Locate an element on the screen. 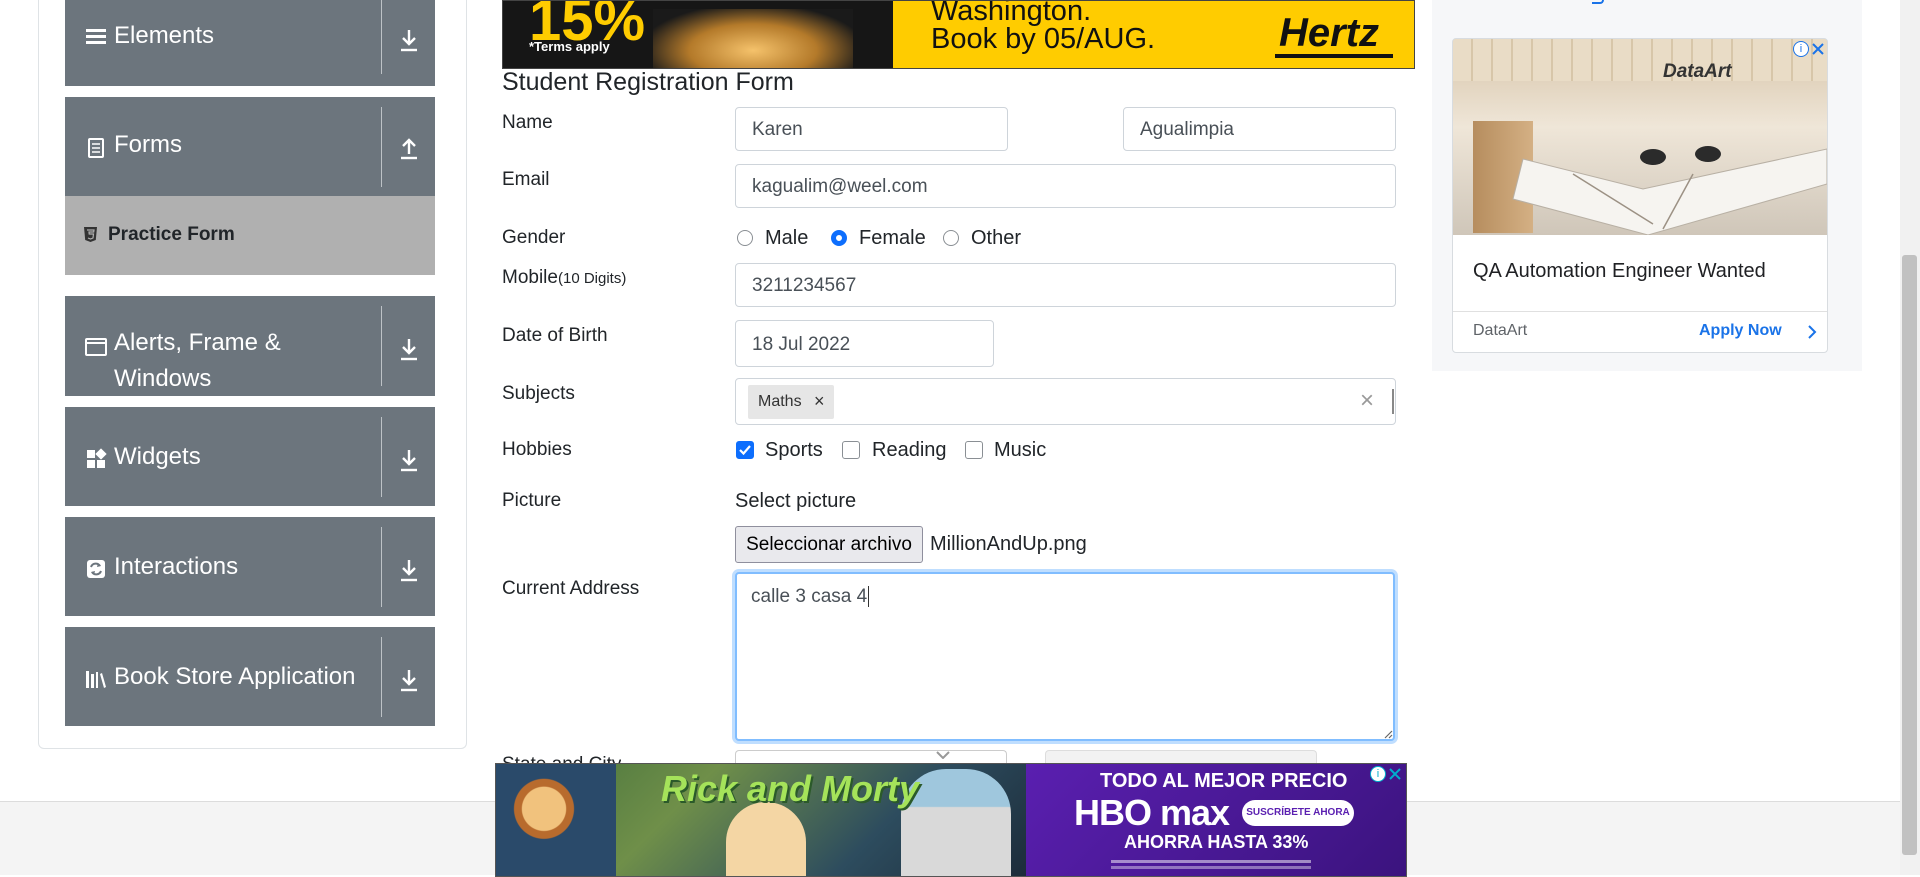 This screenshot has height=877, width=1920. widgets-icon is located at coordinates (97, 458).